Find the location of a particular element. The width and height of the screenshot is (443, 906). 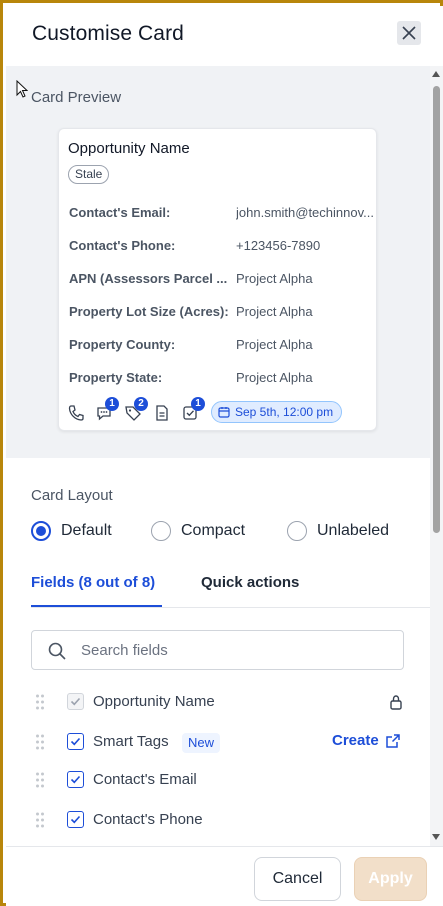

dialog-title: Customise Card is located at coordinates (108, 33).